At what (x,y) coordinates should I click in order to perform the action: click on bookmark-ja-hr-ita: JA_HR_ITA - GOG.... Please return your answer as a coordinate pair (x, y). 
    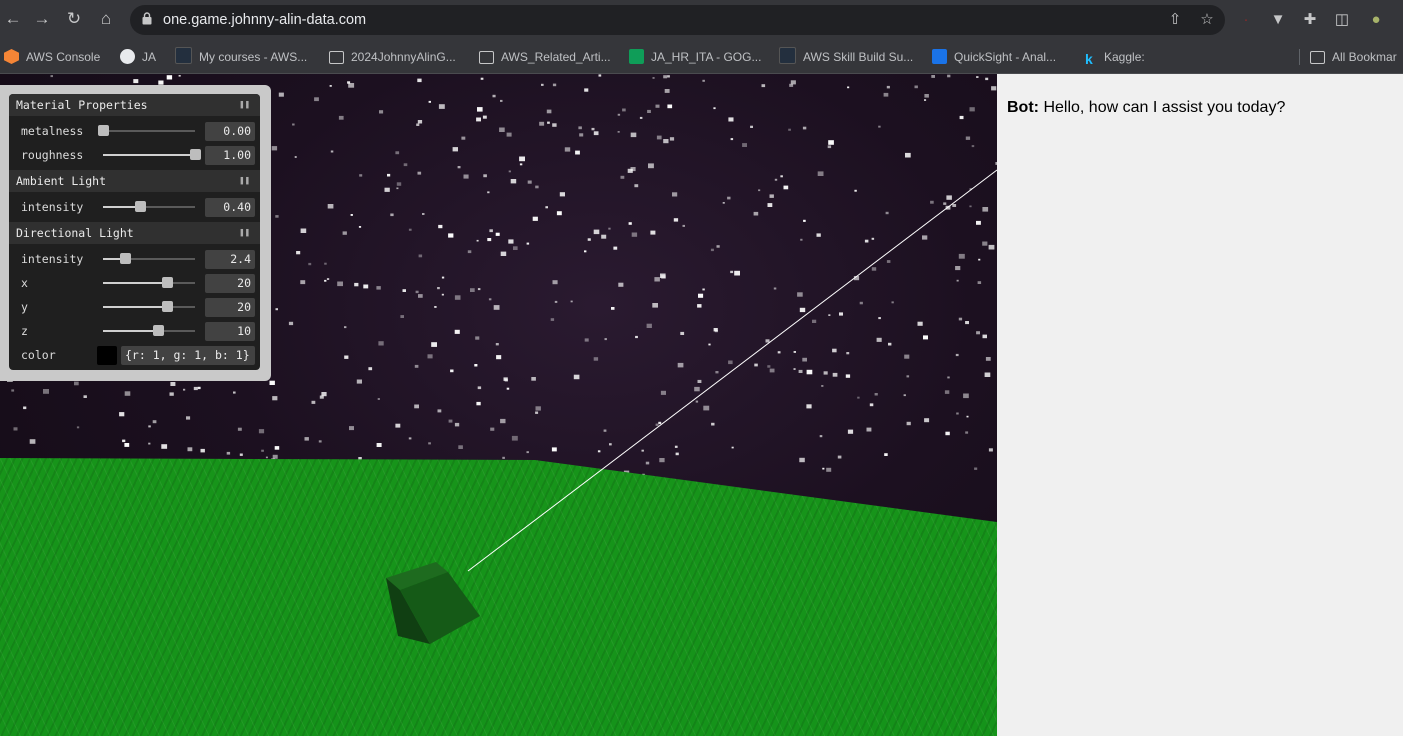
    Looking at the image, I should click on (699, 57).